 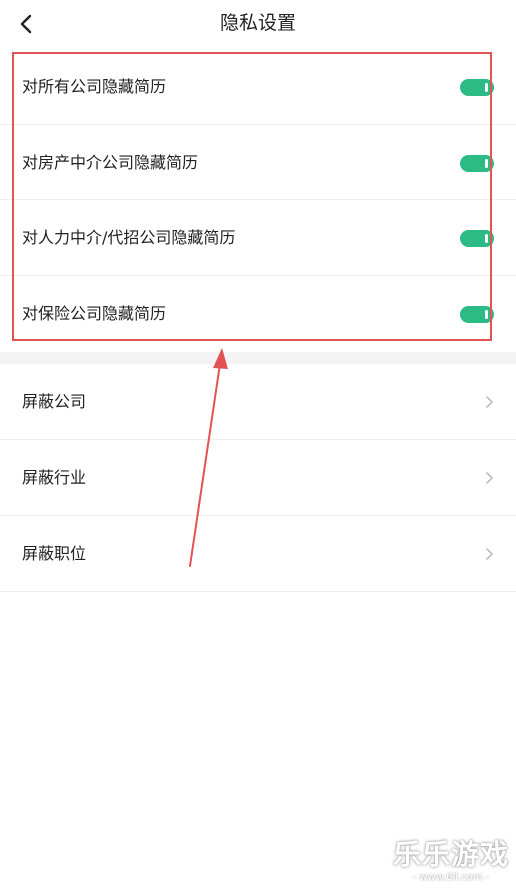 What do you see at coordinates (477, 163) in the screenshot?
I see `toggle-switch-real-estate-agencies` at bounding box center [477, 163].